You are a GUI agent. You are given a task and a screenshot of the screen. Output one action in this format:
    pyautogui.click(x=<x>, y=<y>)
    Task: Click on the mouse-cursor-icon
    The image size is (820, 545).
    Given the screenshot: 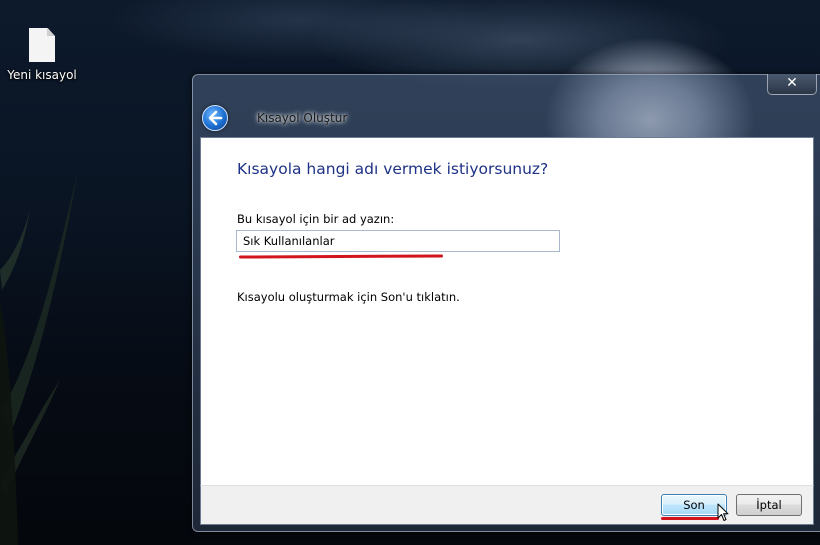 What is the action you would take?
    pyautogui.click(x=723, y=512)
    